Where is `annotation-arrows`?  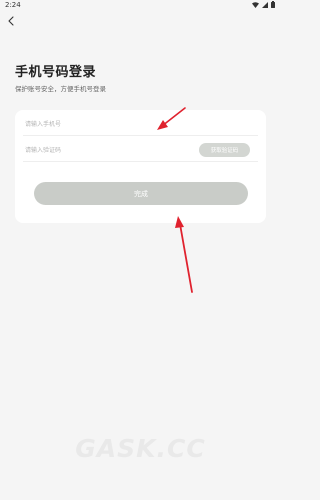 annotation-arrows is located at coordinates (175, 200).